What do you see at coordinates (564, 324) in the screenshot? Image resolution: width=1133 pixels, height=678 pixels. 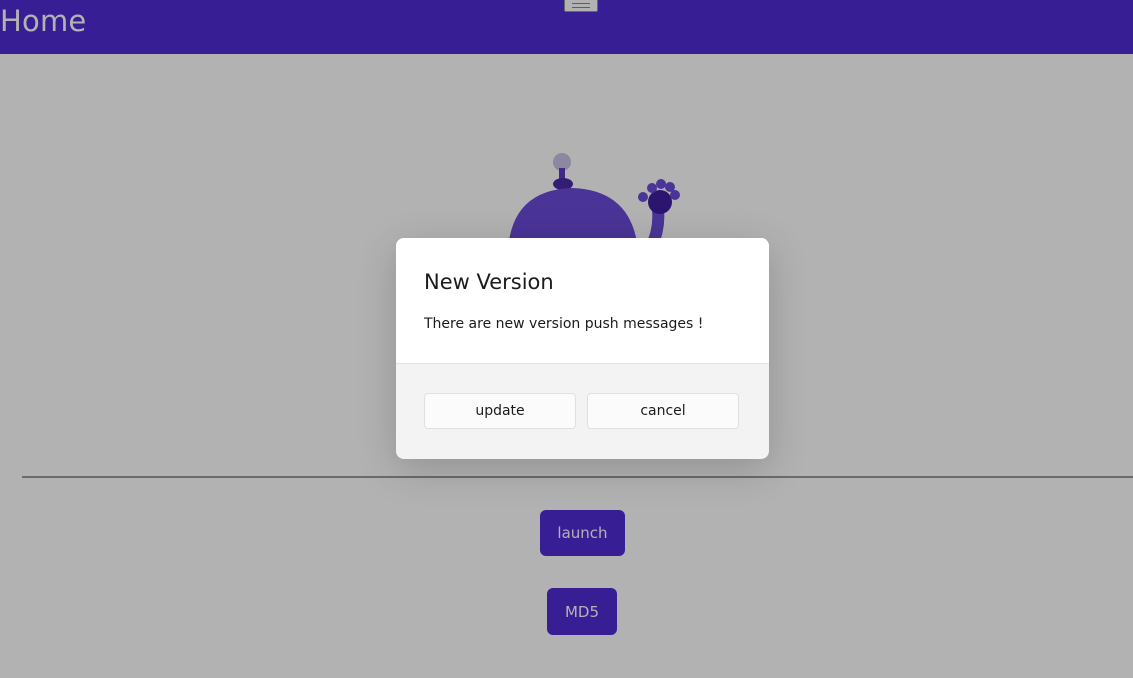 I see `dialog-message: There are new version push messages !` at bounding box center [564, 324].